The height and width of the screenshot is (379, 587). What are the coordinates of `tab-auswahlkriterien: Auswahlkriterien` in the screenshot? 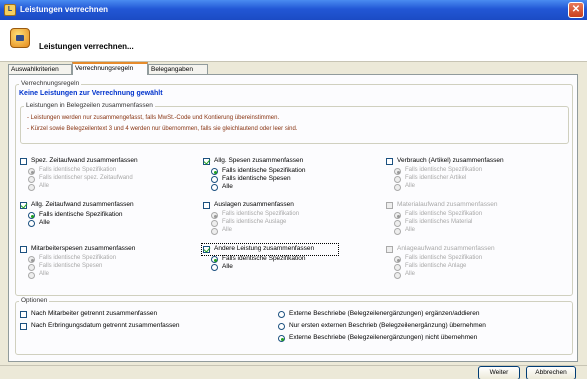 It's located at (40, 69).